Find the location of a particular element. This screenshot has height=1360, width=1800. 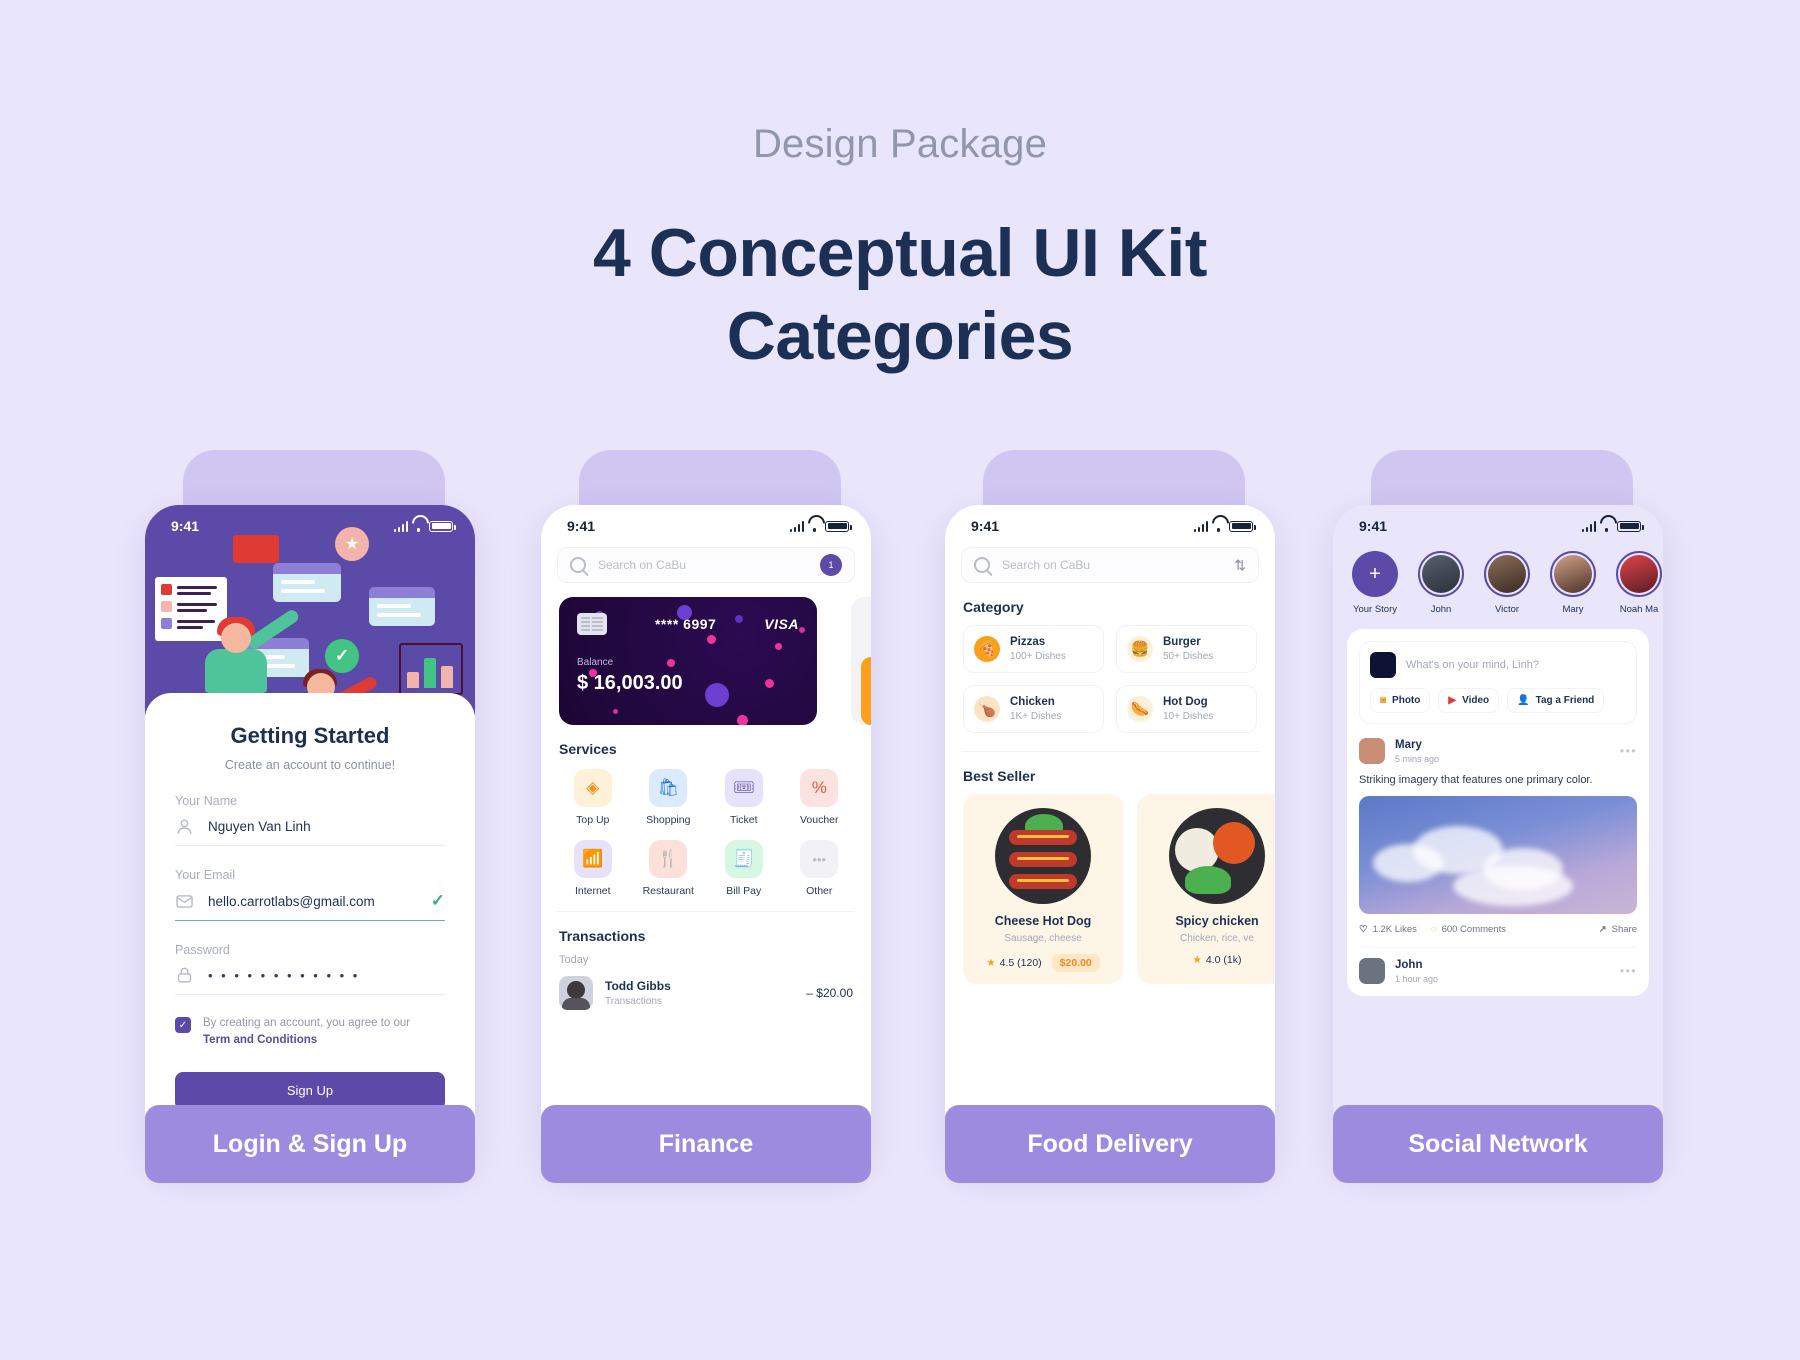

post-author: Mary is located at coordinates (1408, 744).